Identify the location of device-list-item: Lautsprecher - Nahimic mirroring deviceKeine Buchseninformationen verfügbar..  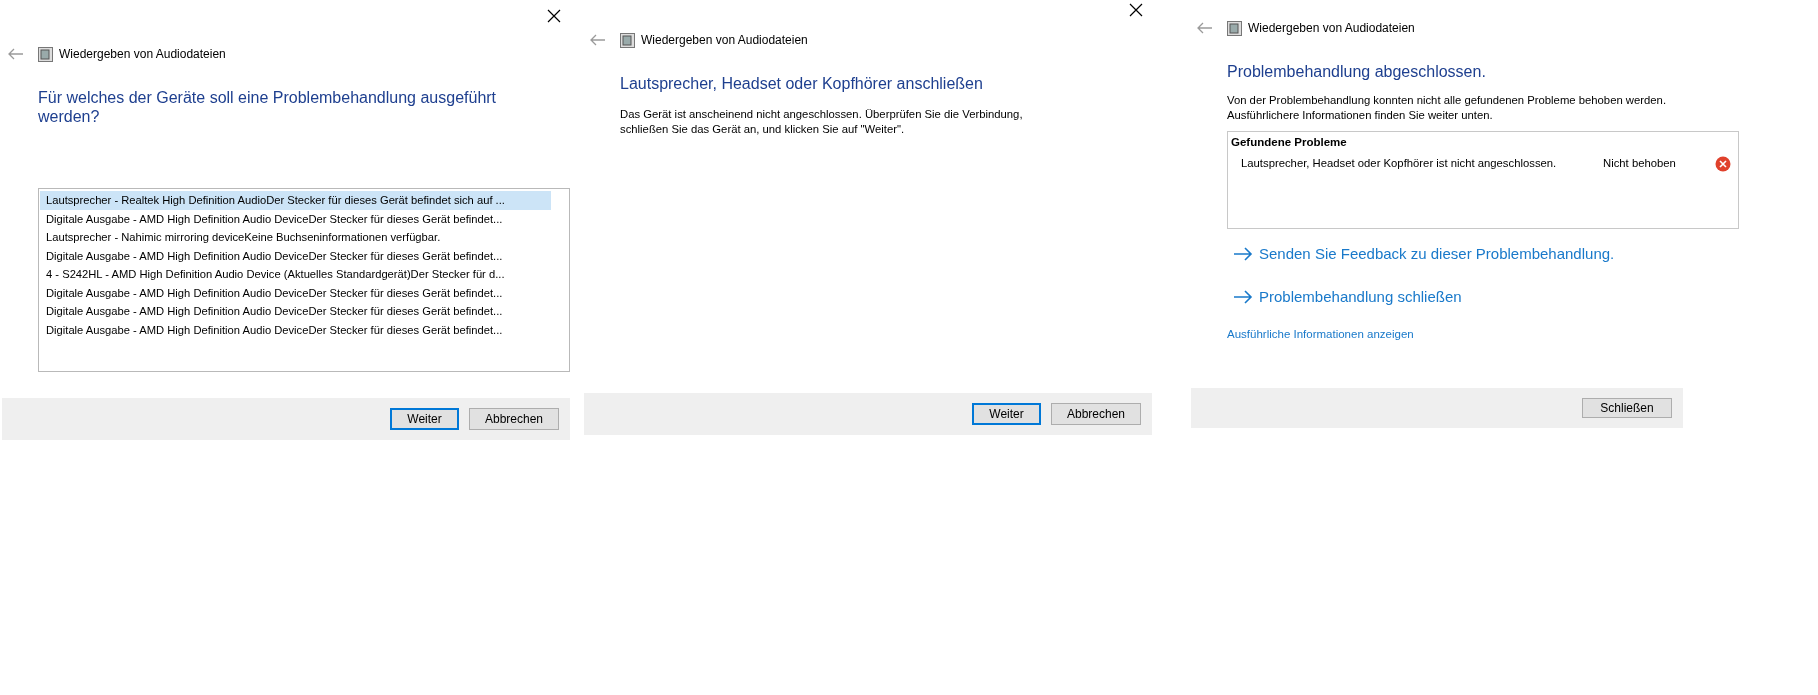
(295, 237).